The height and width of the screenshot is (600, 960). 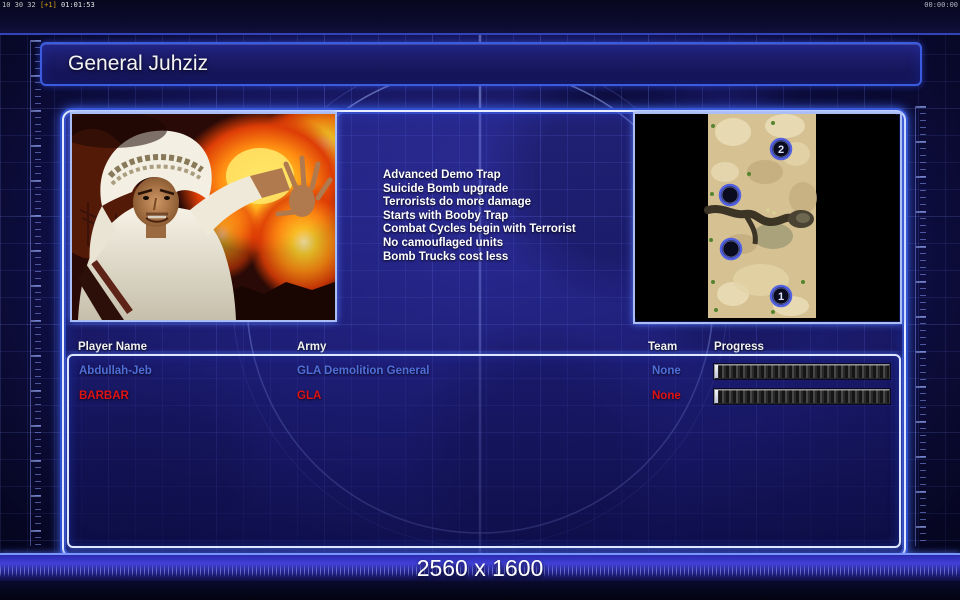 I want to click on bottom-edge, so click(x=480, y=590).